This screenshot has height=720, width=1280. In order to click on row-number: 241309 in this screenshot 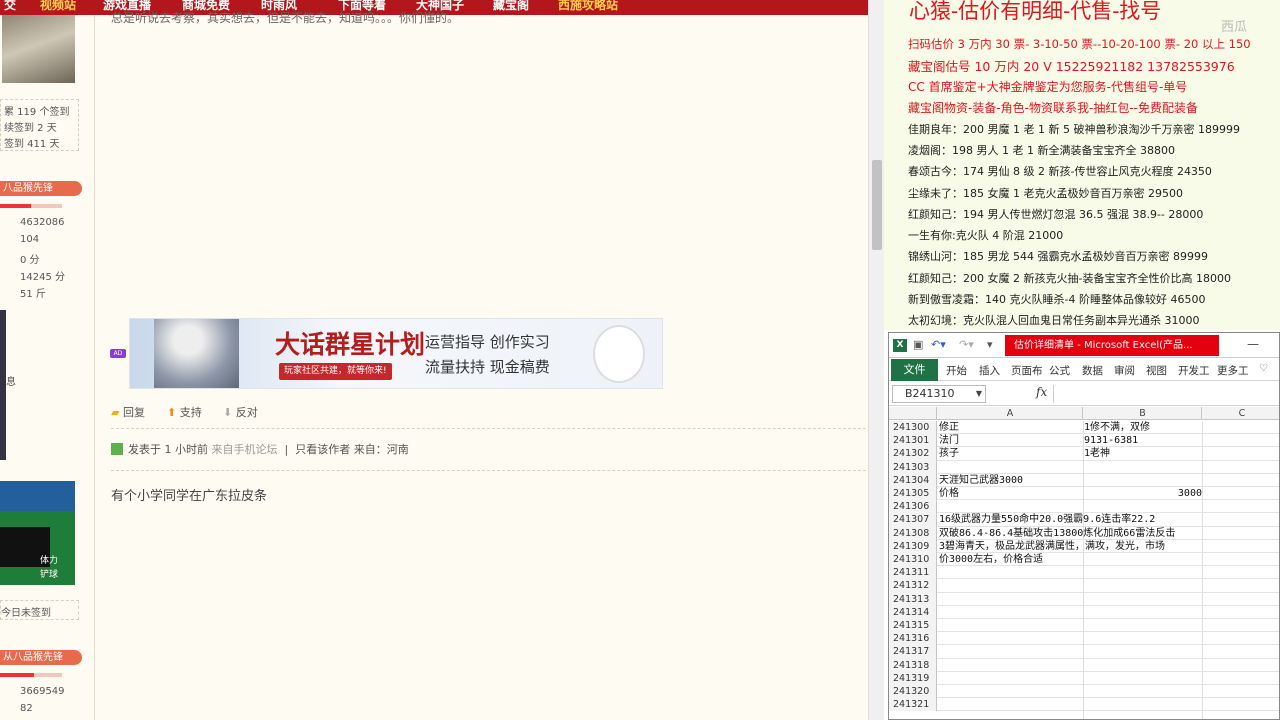, I will do `click(913, 546)`.